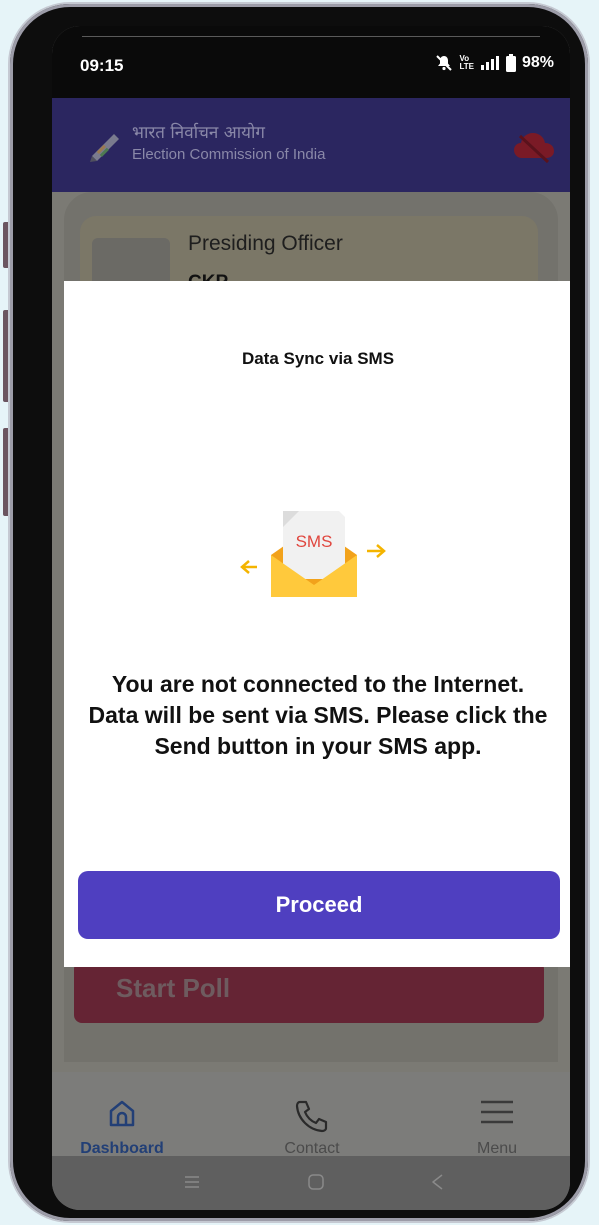 Image resolution: width=599 pixels, height=1225 pixels. What do you see at coordinates (198, 133) in the screenshot?
I see `header-title-hindi: भारत निर्वाचन आयोग` at bounding box center [198, 133].